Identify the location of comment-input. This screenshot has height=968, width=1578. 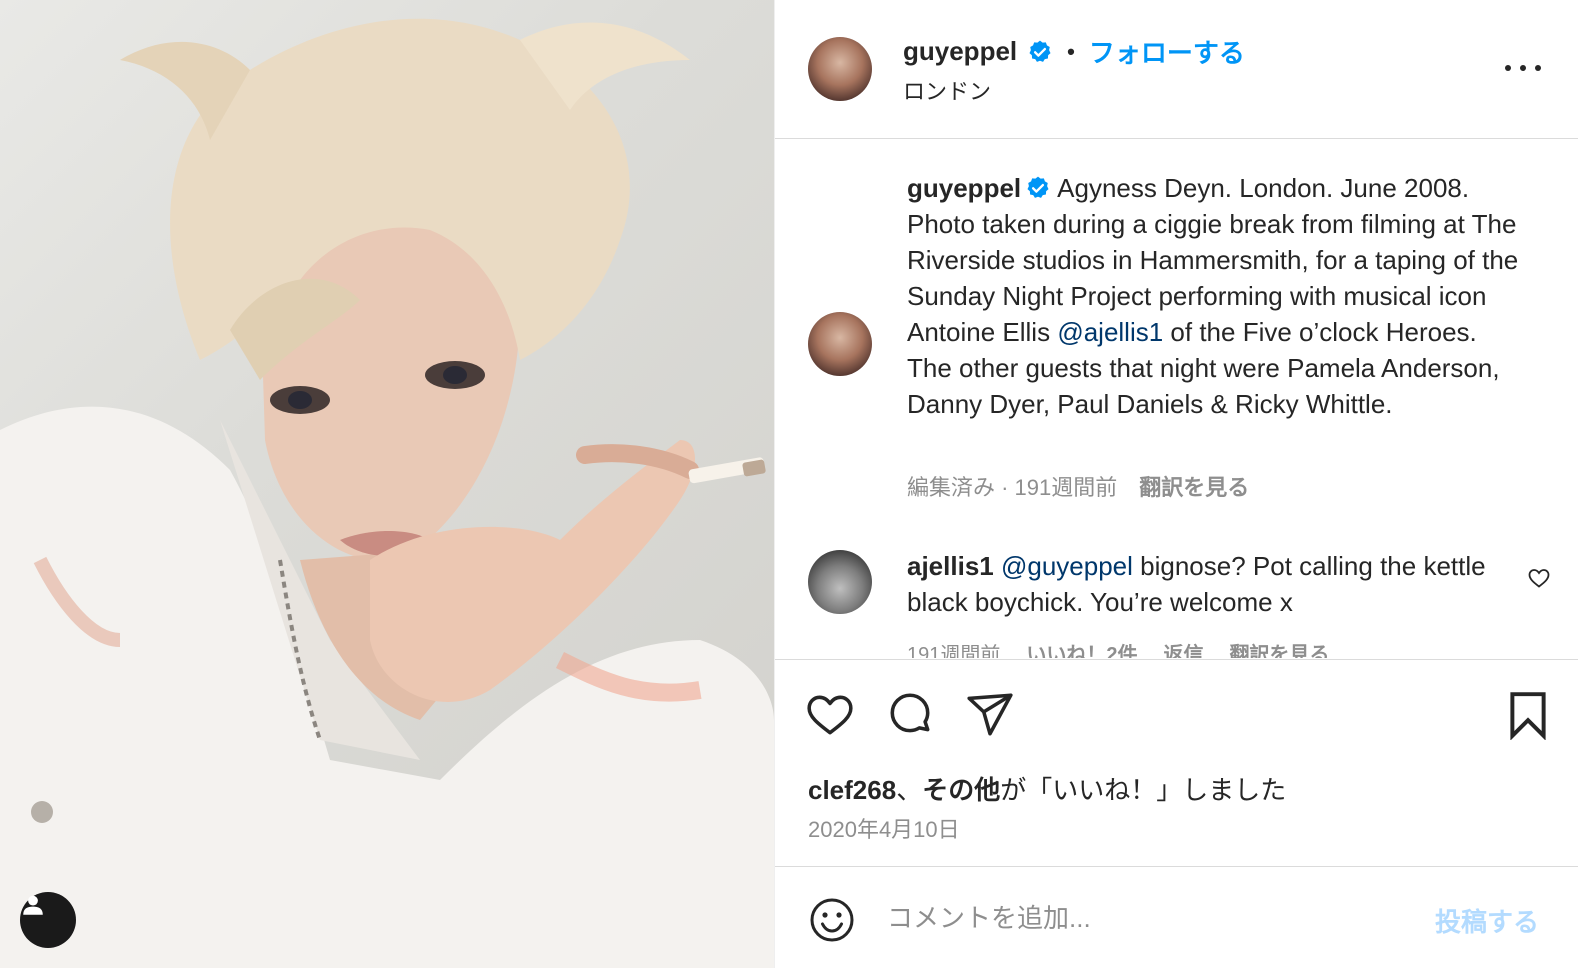
(1147, 918).